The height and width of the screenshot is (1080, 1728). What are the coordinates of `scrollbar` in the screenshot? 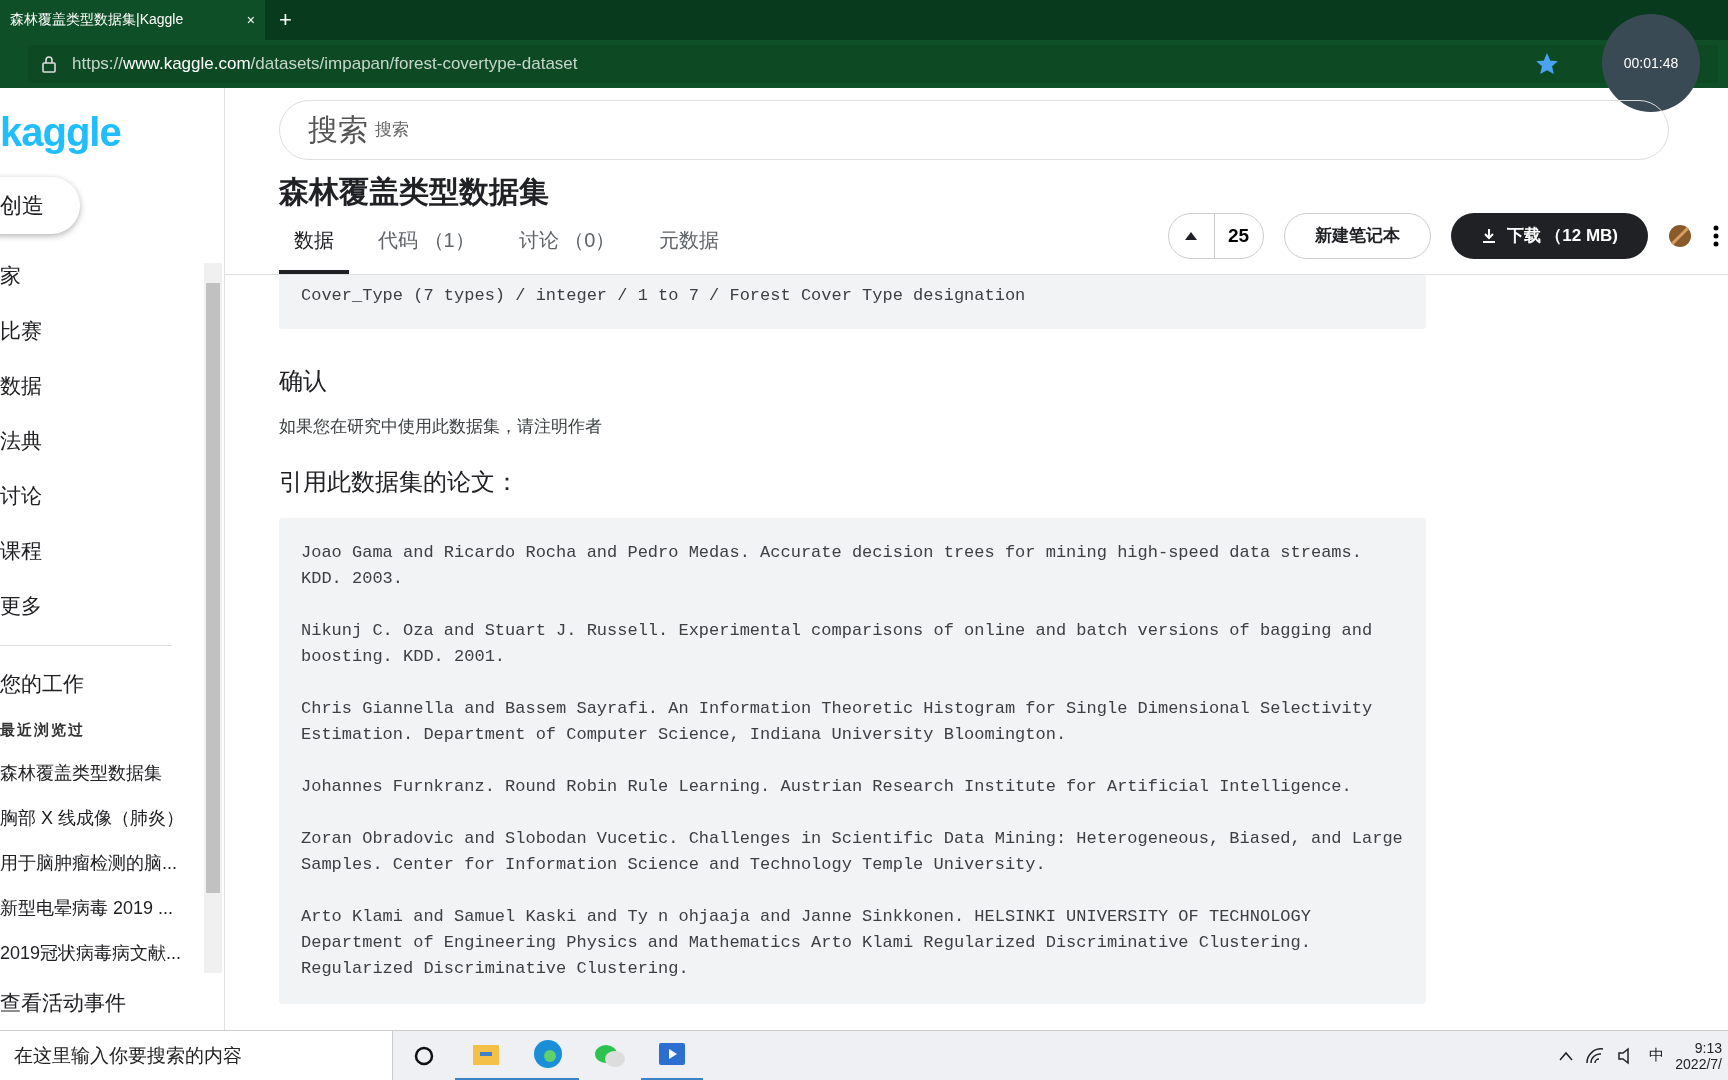 It's located at (213, 618).